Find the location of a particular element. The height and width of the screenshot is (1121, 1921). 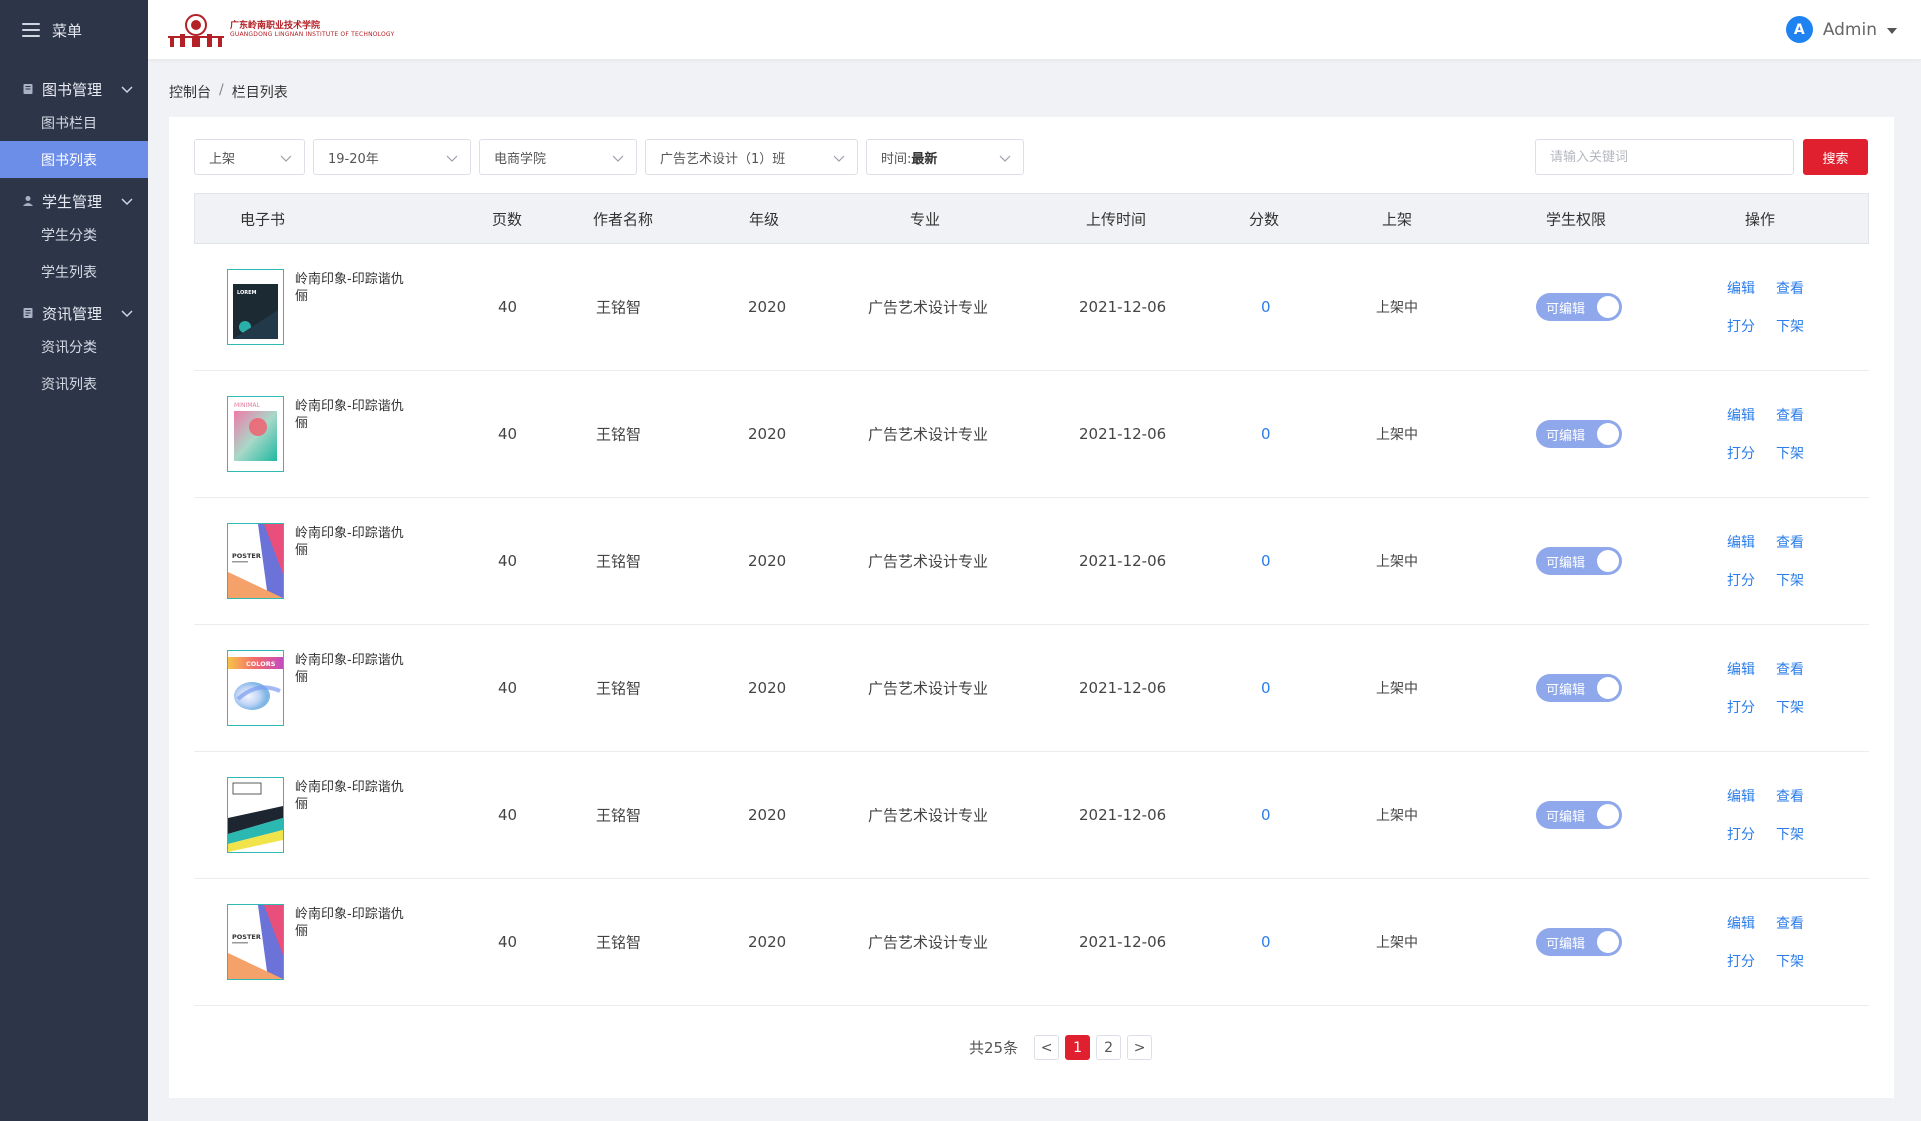

time-select-value: 最新 is located at coordinates (924, 159).